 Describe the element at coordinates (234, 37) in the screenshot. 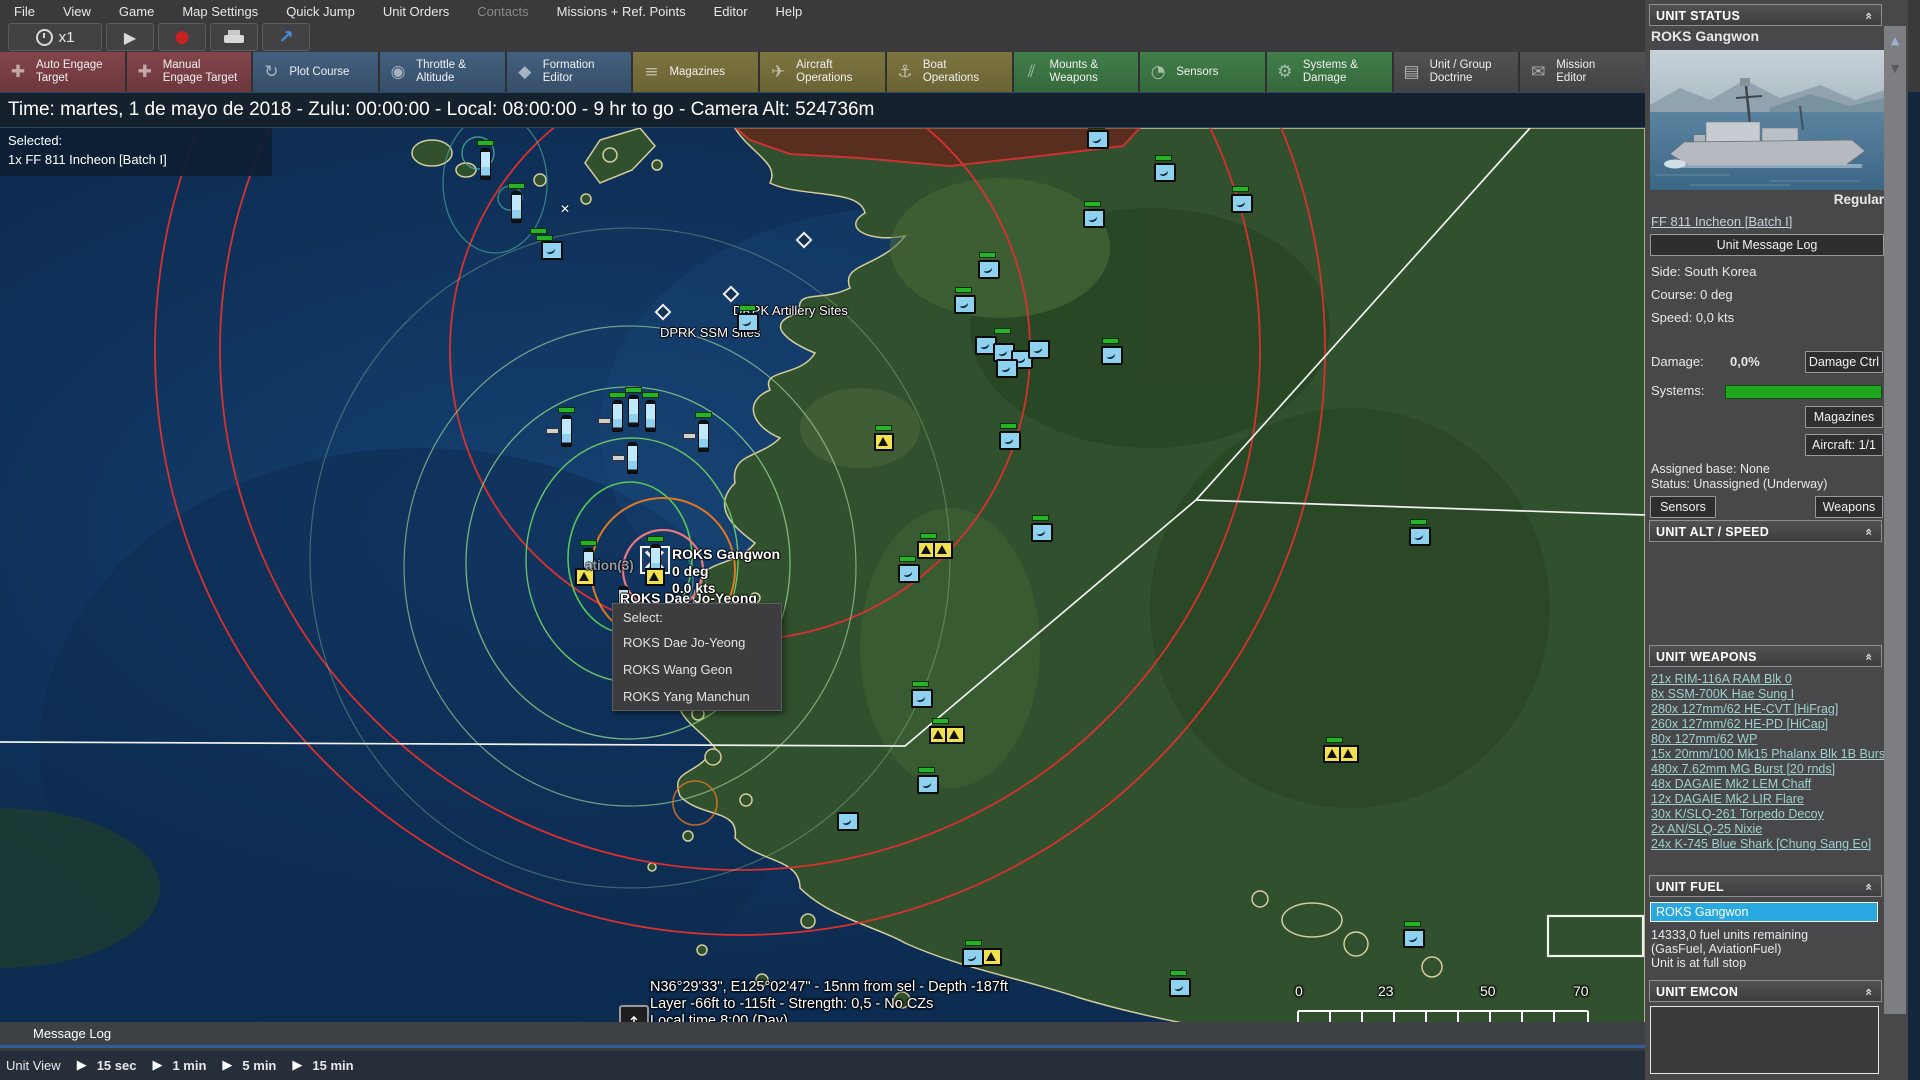

I see `print-button` at that location.